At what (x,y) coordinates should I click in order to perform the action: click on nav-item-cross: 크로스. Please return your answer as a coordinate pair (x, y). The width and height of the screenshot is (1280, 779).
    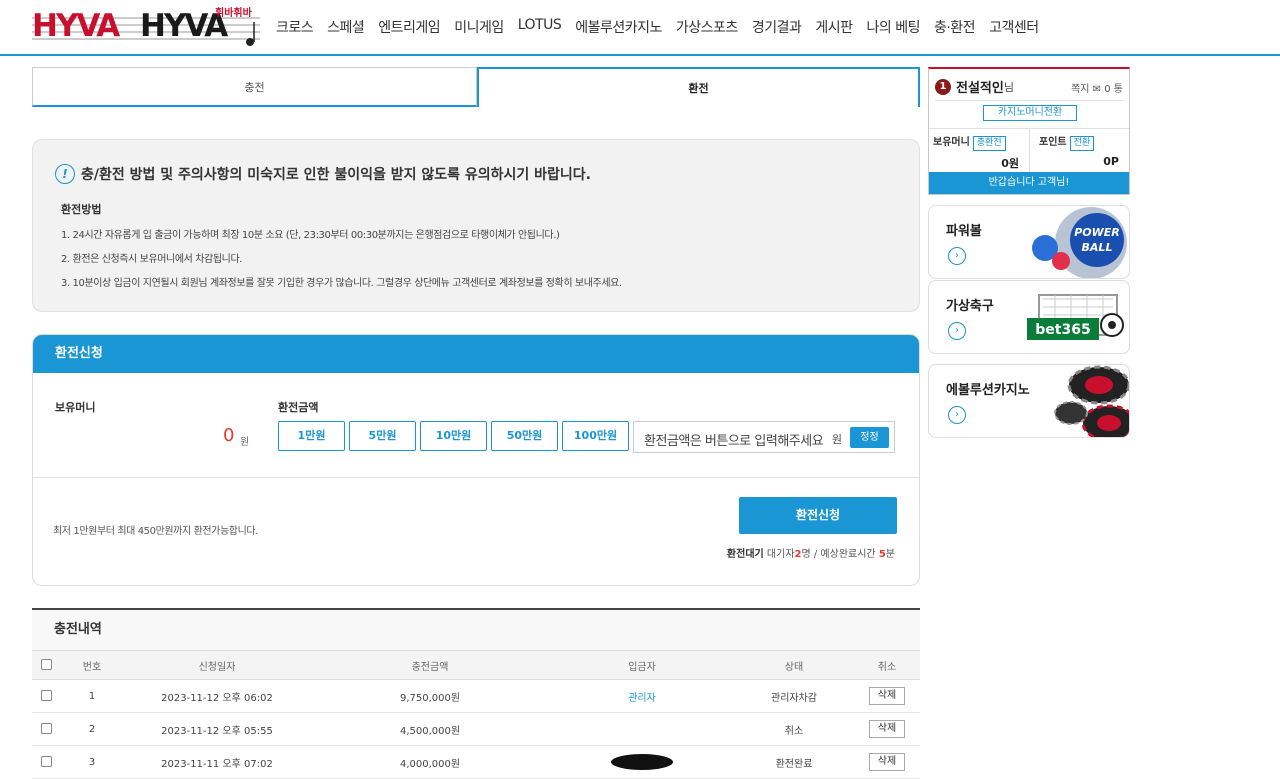
    Looking at the image, I should click on (295, 27).